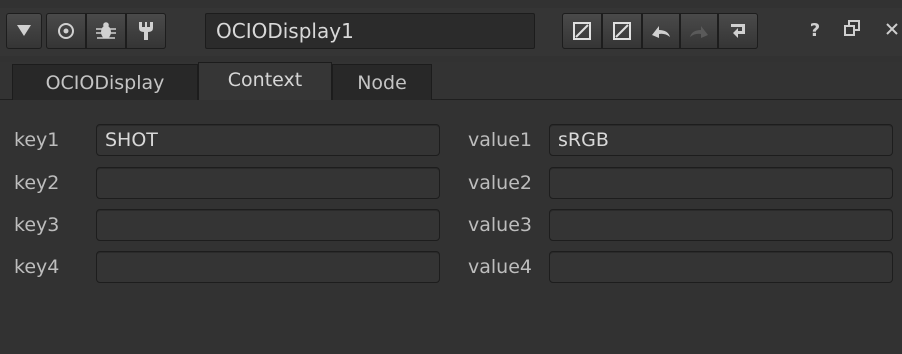  I want to click on tab-node: Node, so click(382, 82).